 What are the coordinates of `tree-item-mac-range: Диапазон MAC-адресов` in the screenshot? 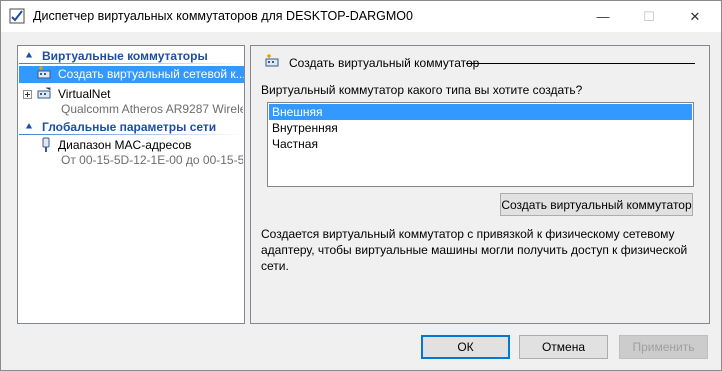 It's located at (131, 145).